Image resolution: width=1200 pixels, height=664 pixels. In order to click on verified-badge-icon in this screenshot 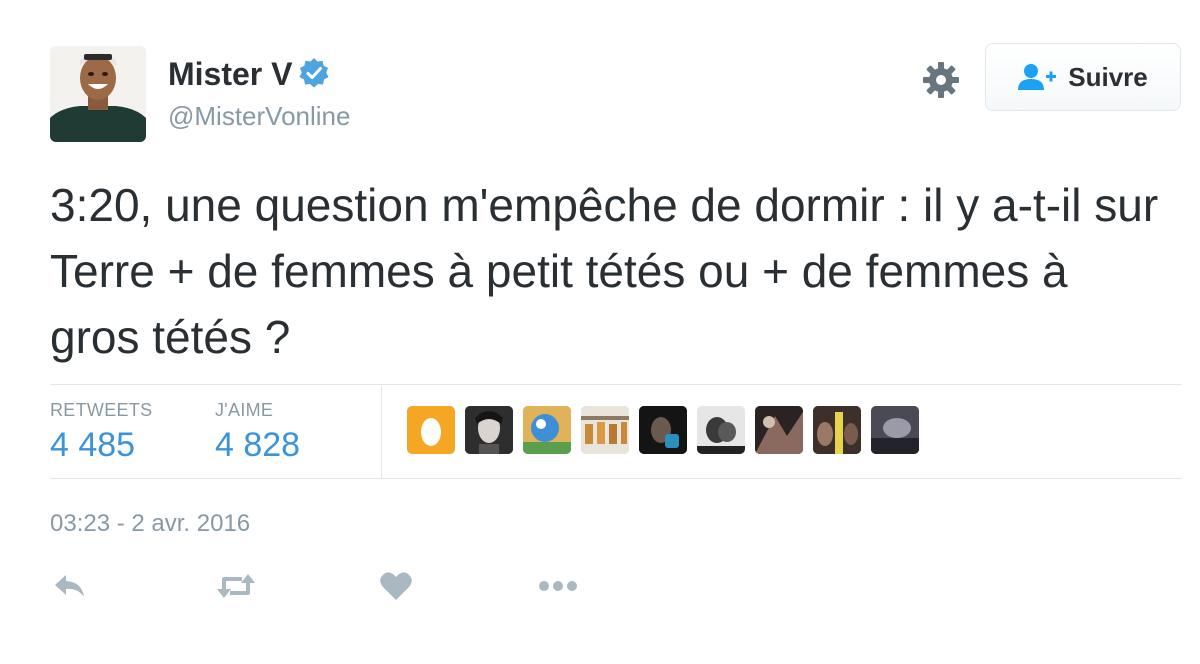, I will do `click(314, 73)`.